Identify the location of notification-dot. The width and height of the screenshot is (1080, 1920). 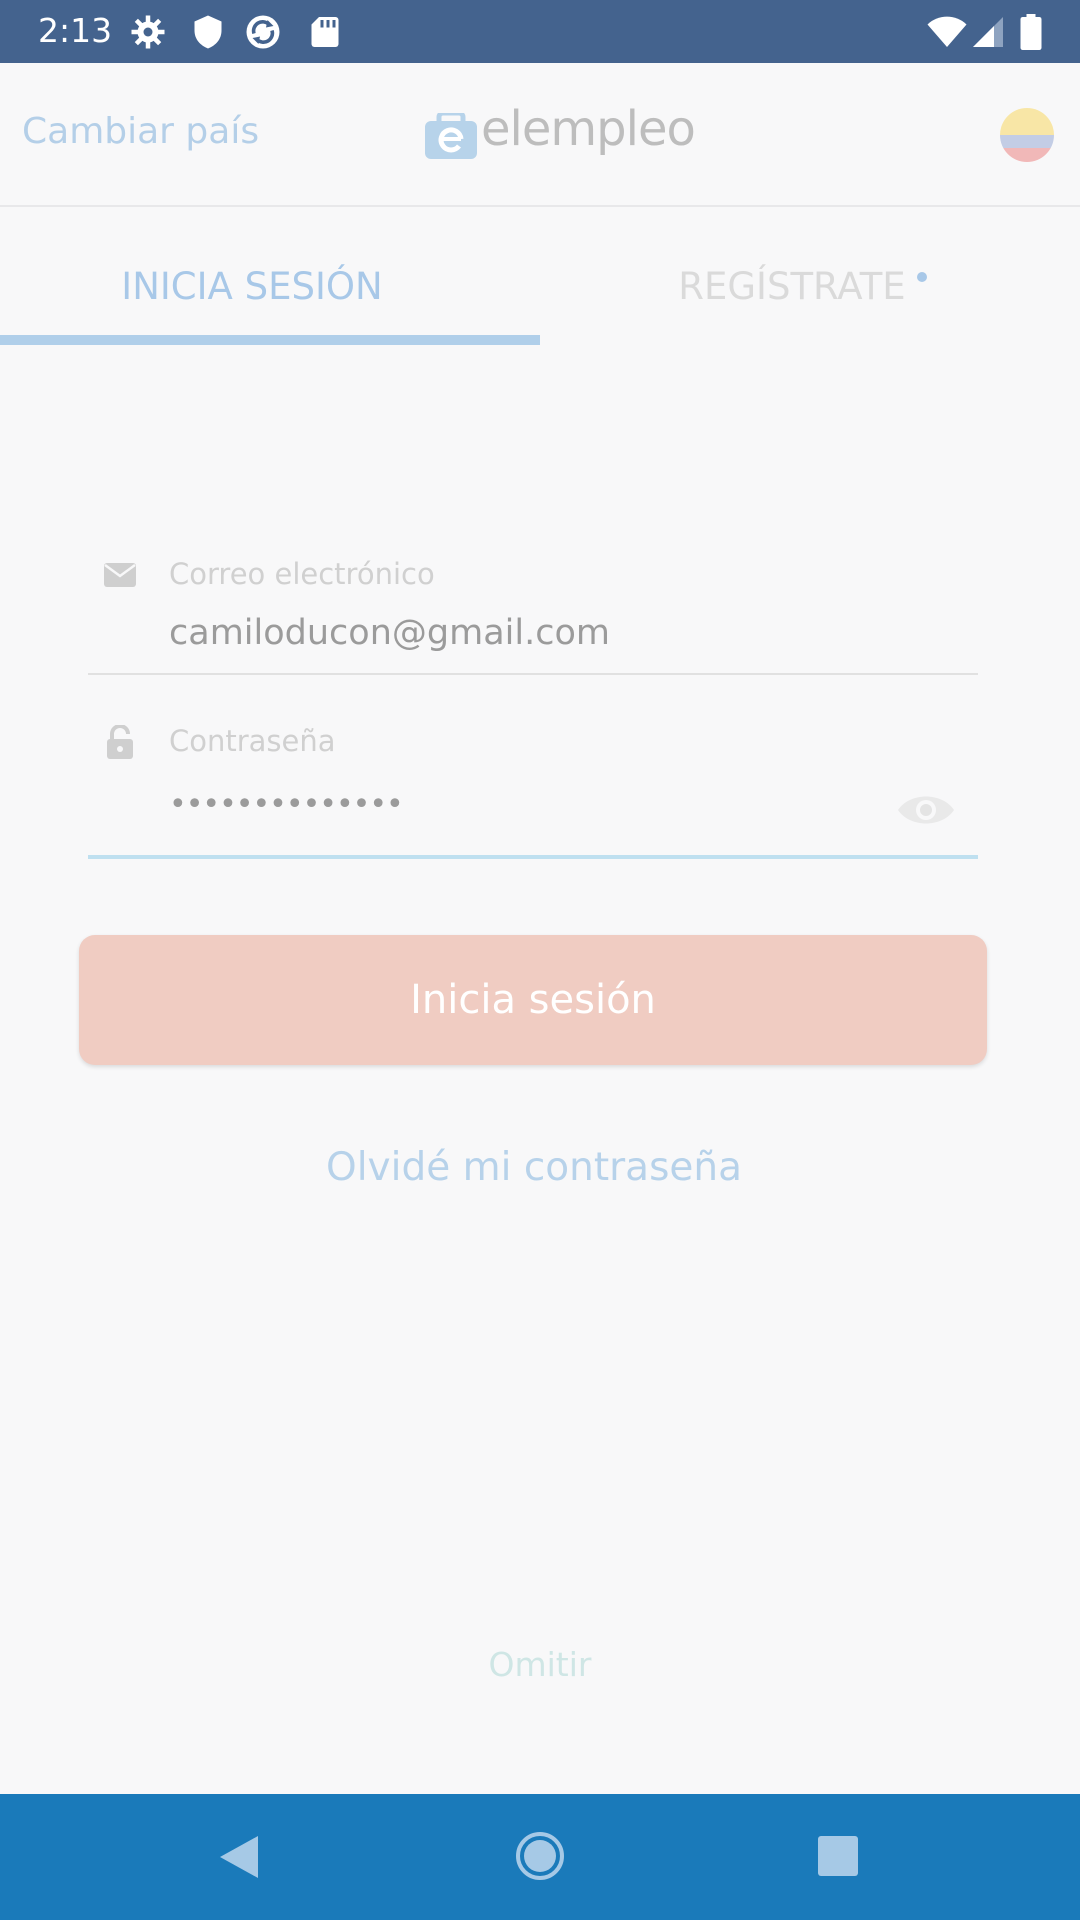
(922, 277).